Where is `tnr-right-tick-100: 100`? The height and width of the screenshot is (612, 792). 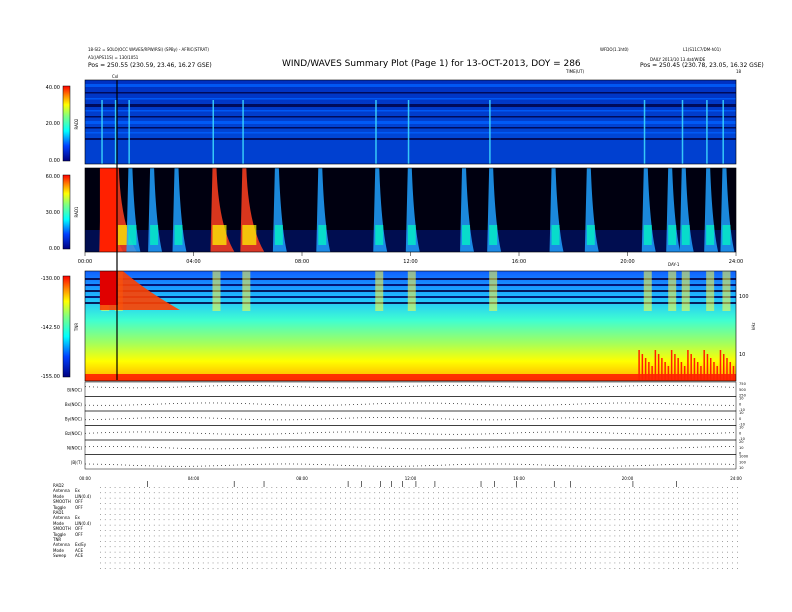
tnr-right-tick-100: 100 is located at coordinates (744, 297).